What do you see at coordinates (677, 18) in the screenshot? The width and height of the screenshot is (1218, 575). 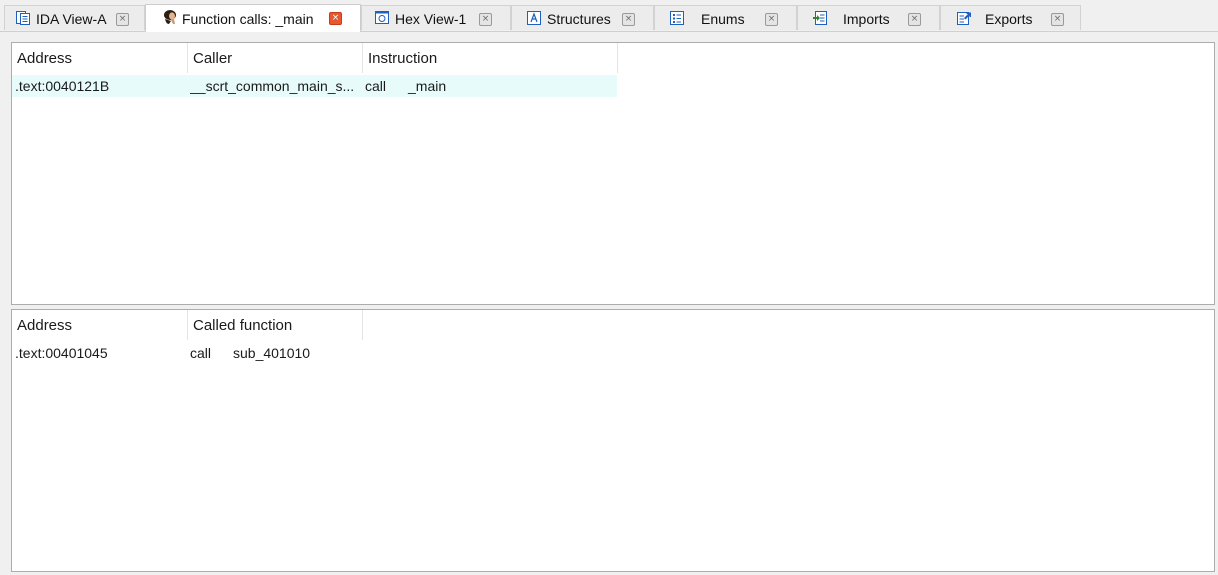 I see `enums-icon` at bounding box center [677, 18].